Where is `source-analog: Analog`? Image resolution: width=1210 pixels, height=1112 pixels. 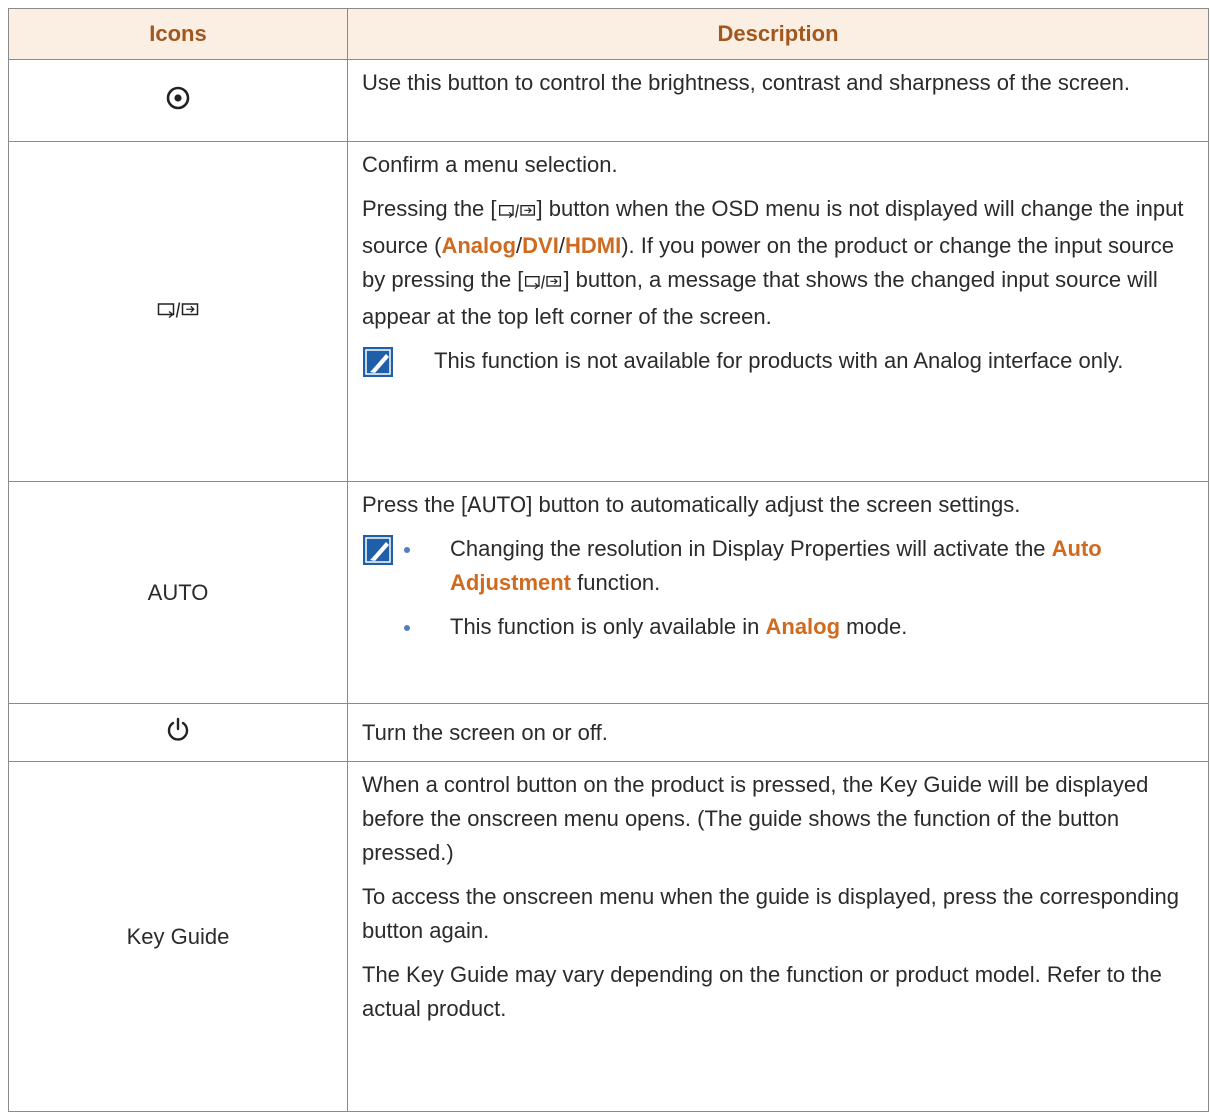
source-analog: Analog is located at coordinates (479, 245).